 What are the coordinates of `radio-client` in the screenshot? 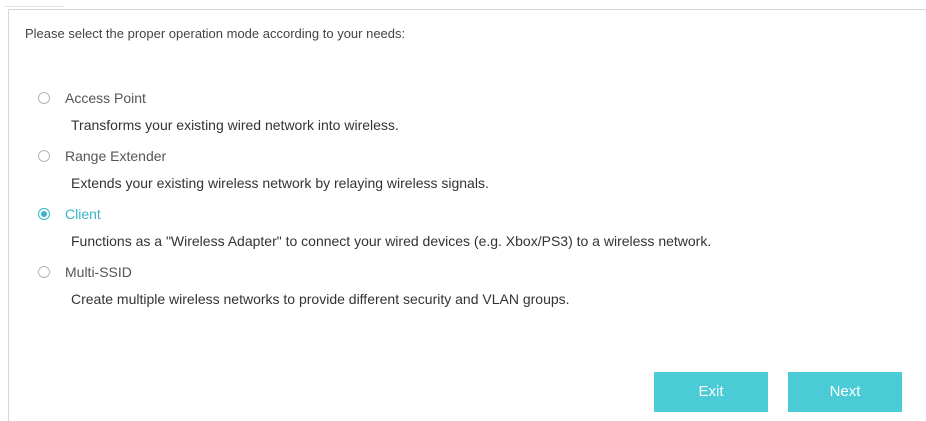 It's located at (44, 214).